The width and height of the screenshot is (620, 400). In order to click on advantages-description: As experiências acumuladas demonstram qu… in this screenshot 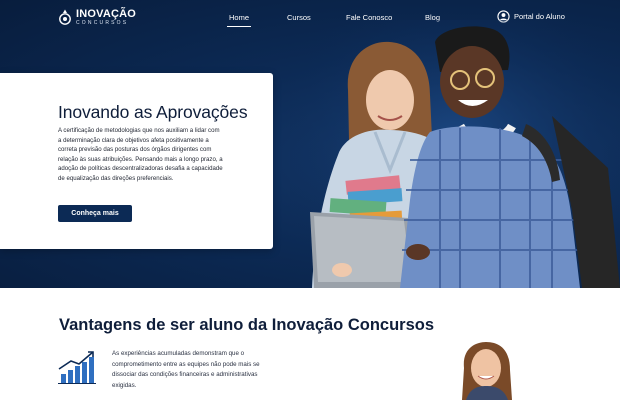, I will do `click(186, 369)`.